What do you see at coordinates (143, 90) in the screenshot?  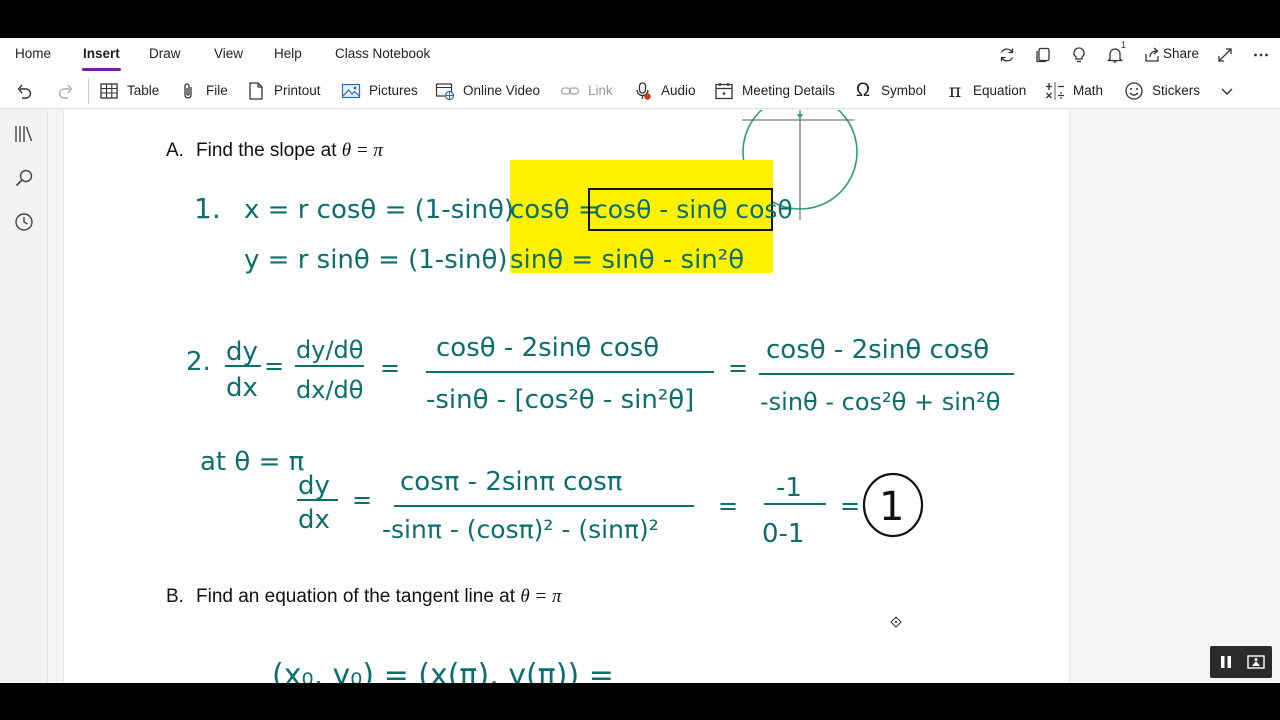 I see `table-label: Table` at bounding box center [143, 90].